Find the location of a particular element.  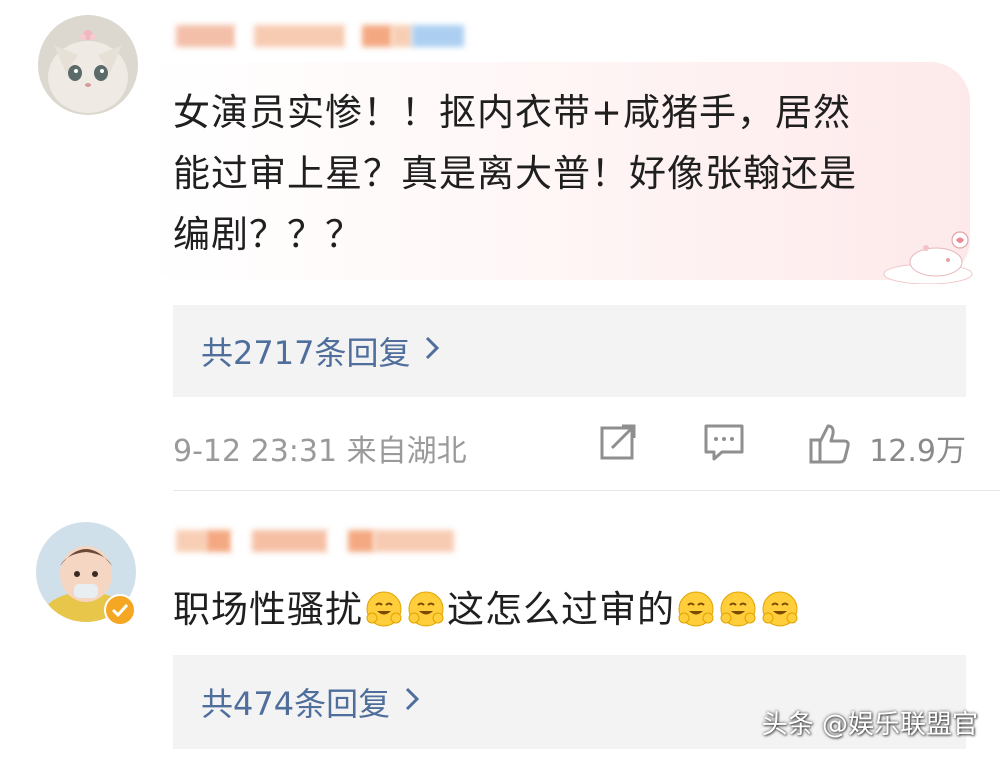

replies-count-label: 共474条回复 is located at coordinates (296, 704).